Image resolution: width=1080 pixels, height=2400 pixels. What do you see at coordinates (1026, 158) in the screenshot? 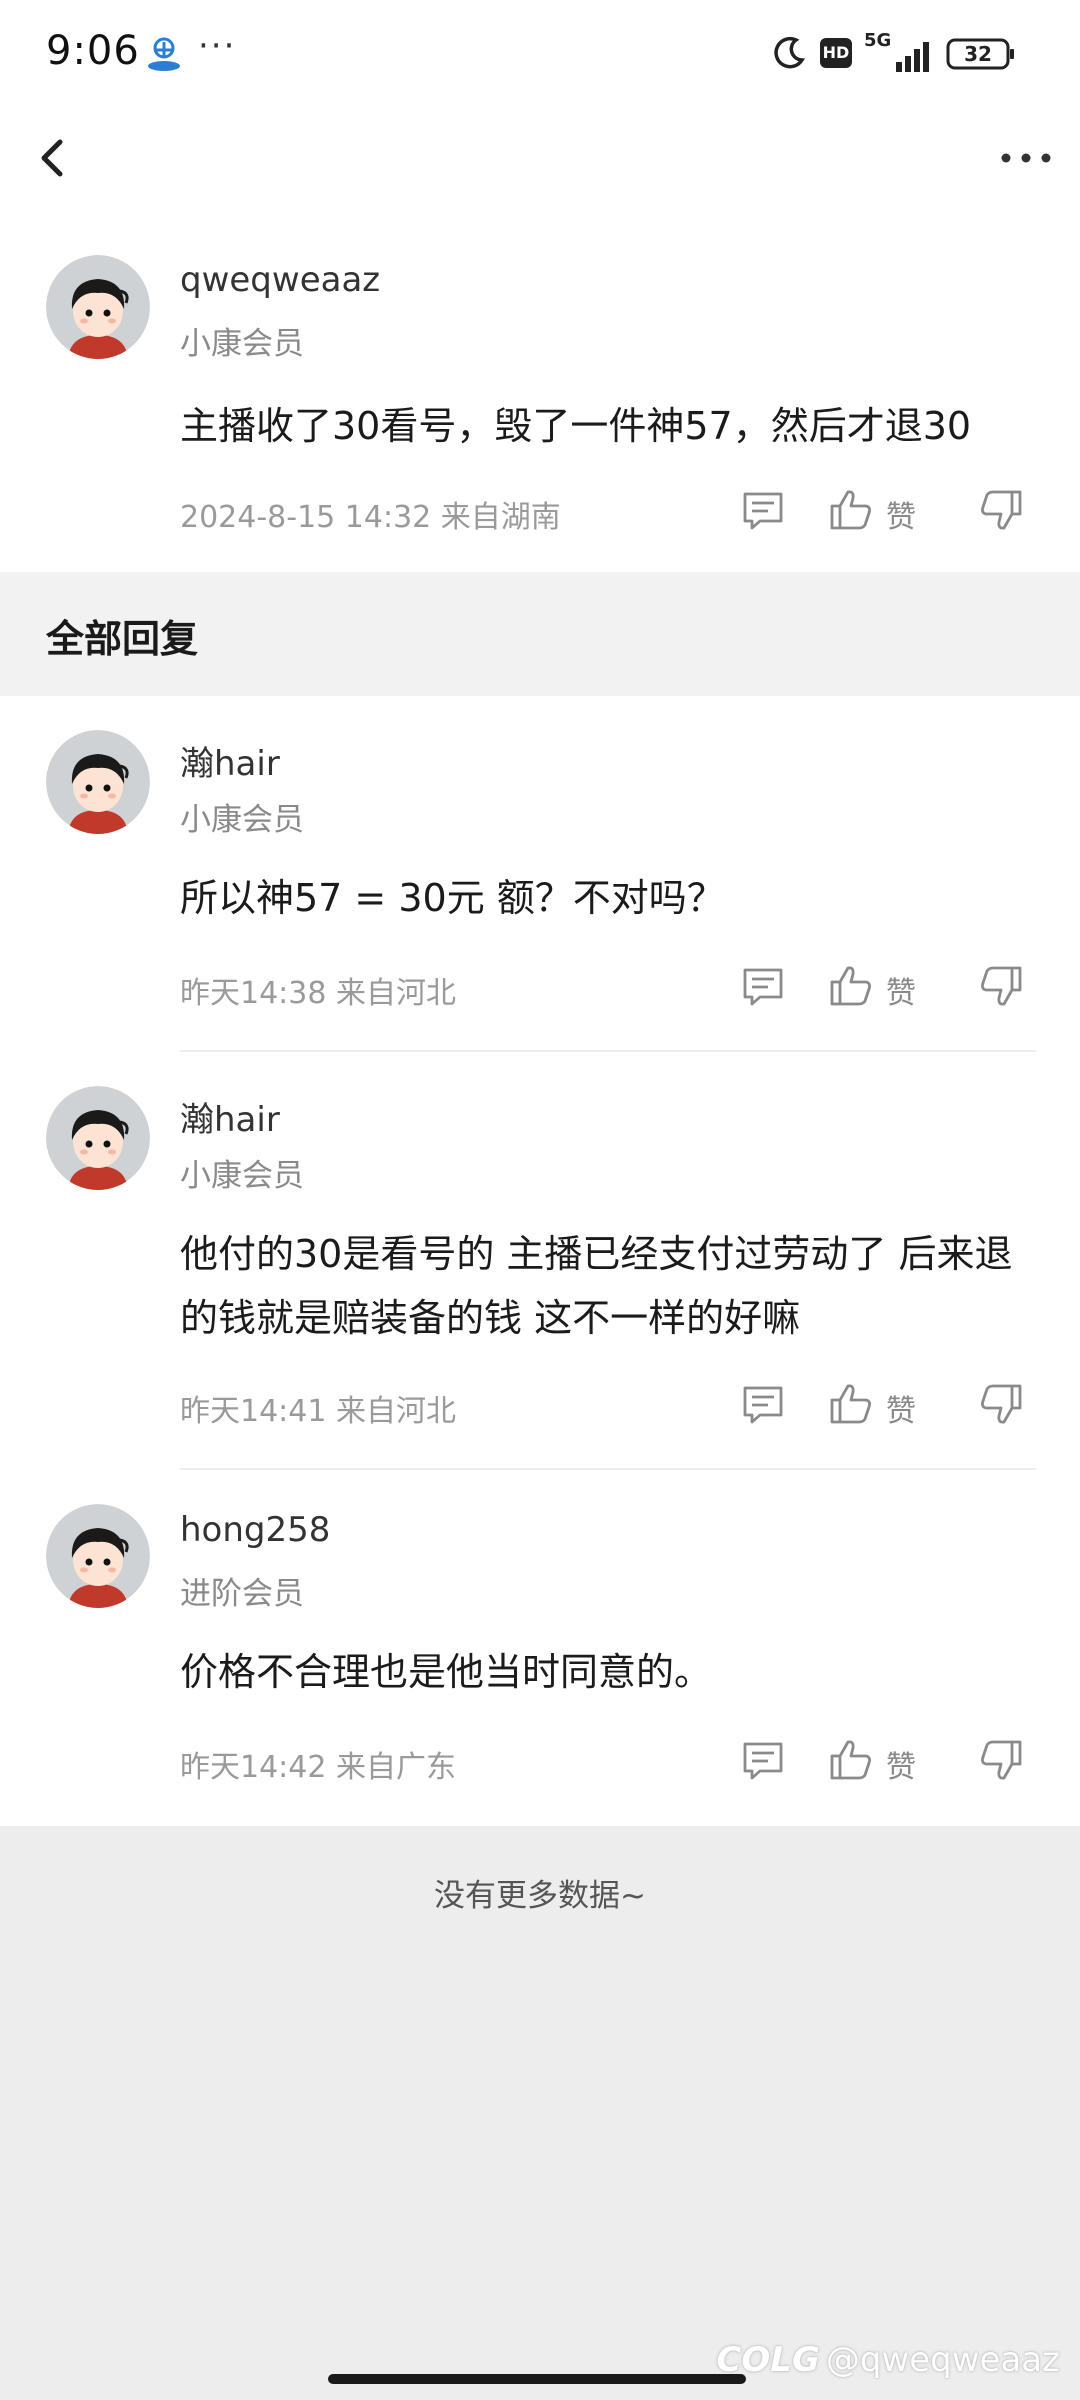
I see `more-icon` at bounding box center [1026, 158].